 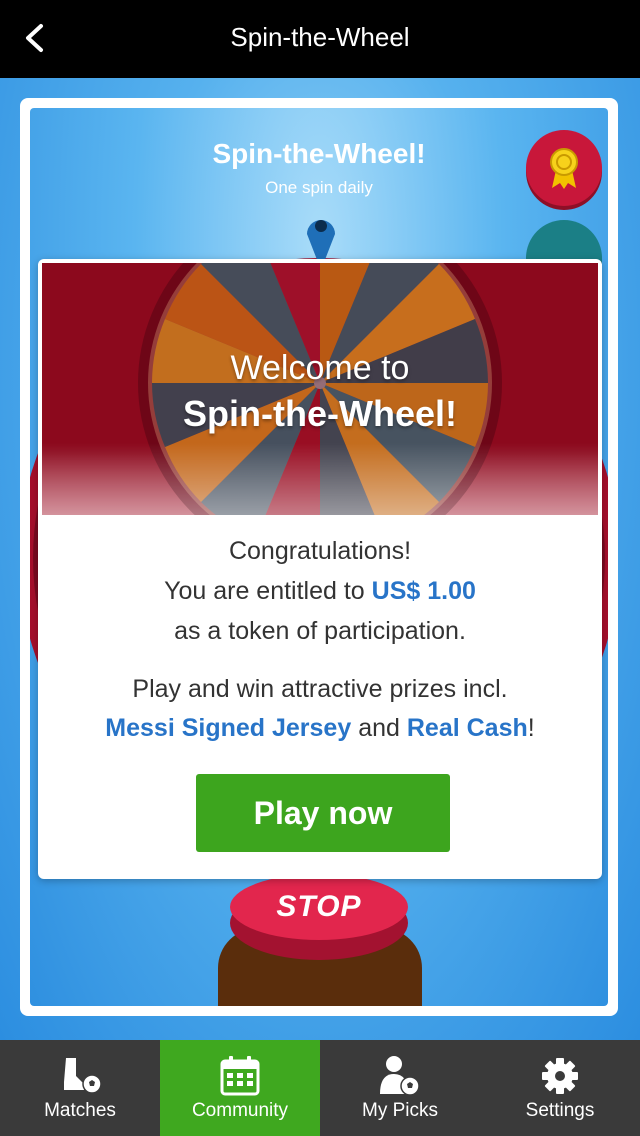 I want to click on tab-matches: Matches, so click(x=80, y=1088).